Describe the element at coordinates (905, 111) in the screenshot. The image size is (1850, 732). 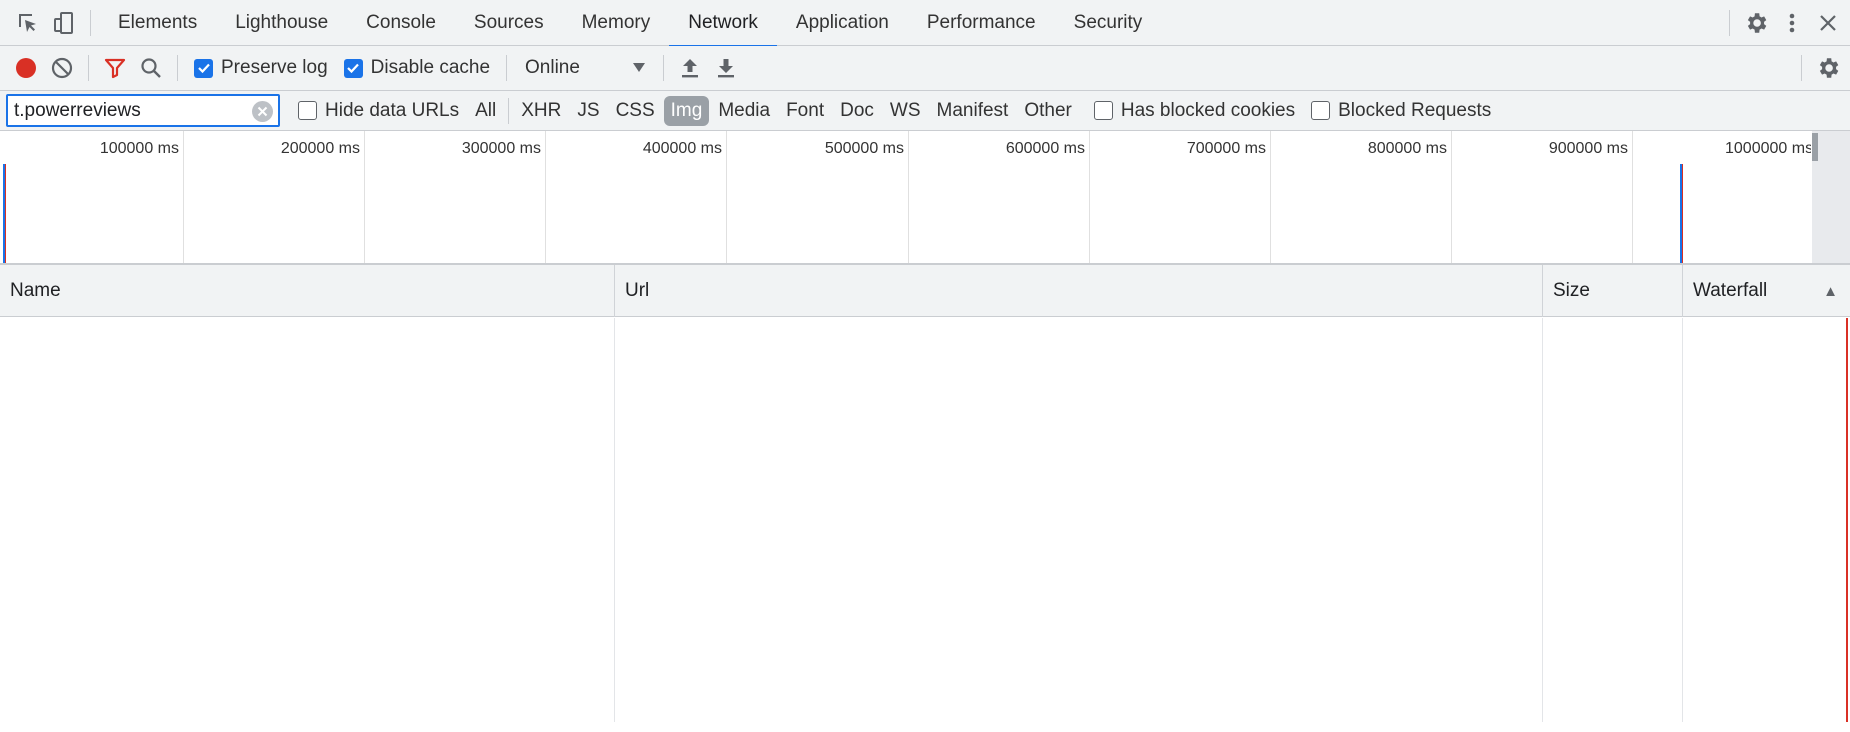
I see `filter-type-ws: WS` at that location.